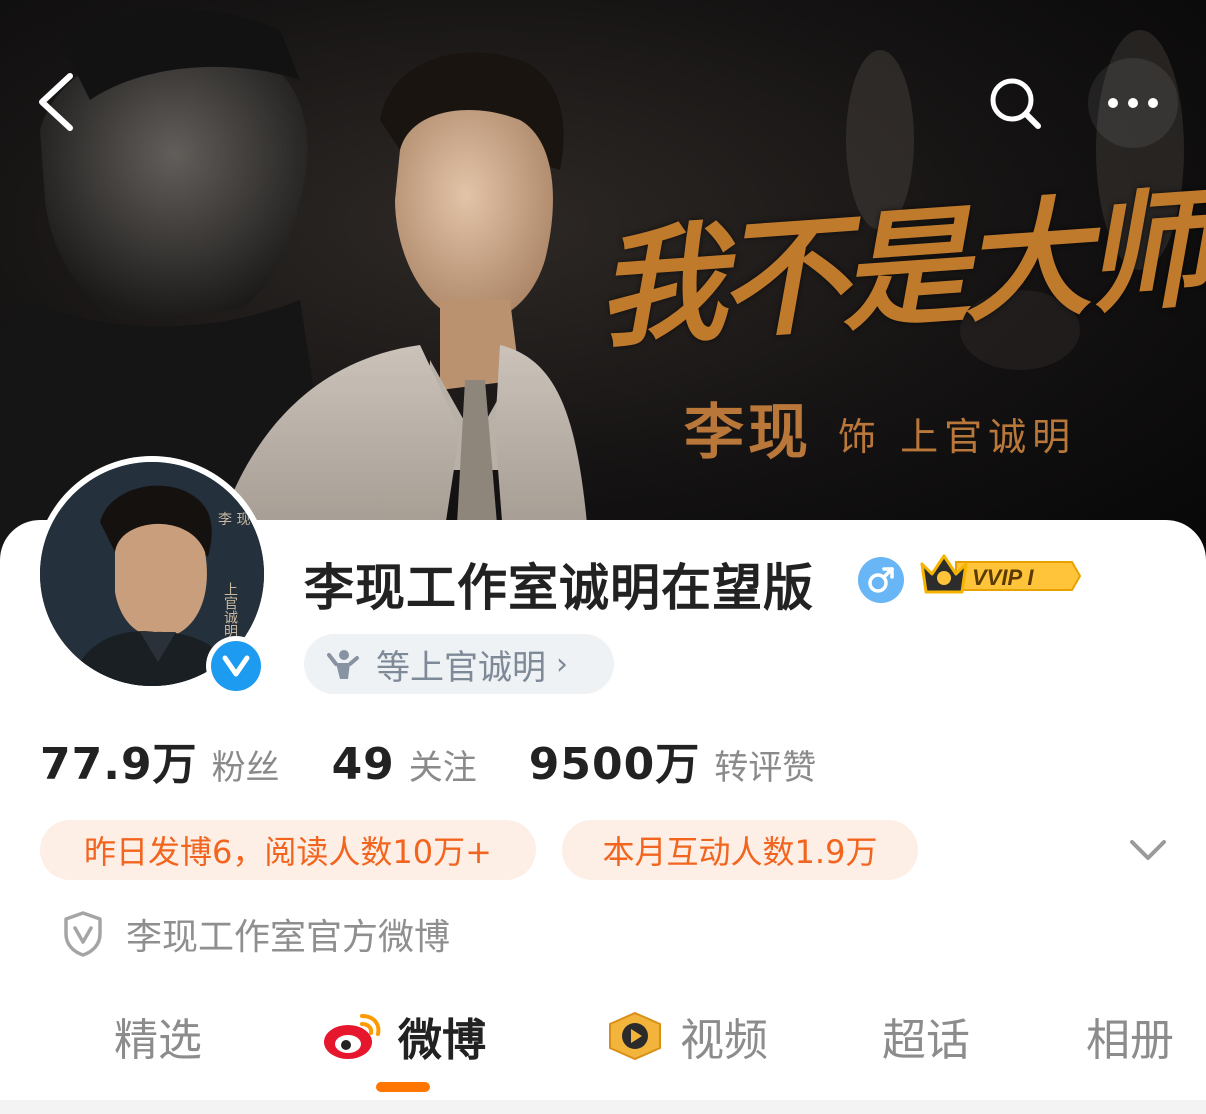 This screenshot has width=1206, height=1114. What do you see at coordinates (234, 520) in the screenshot?
I see `avatar-caption-1: 李 现` at bounding box center [234, 520].